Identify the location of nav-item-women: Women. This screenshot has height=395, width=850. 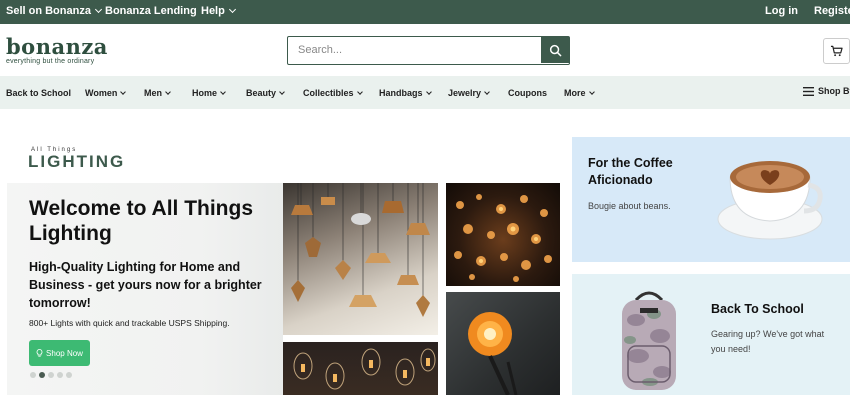
(106, 93).